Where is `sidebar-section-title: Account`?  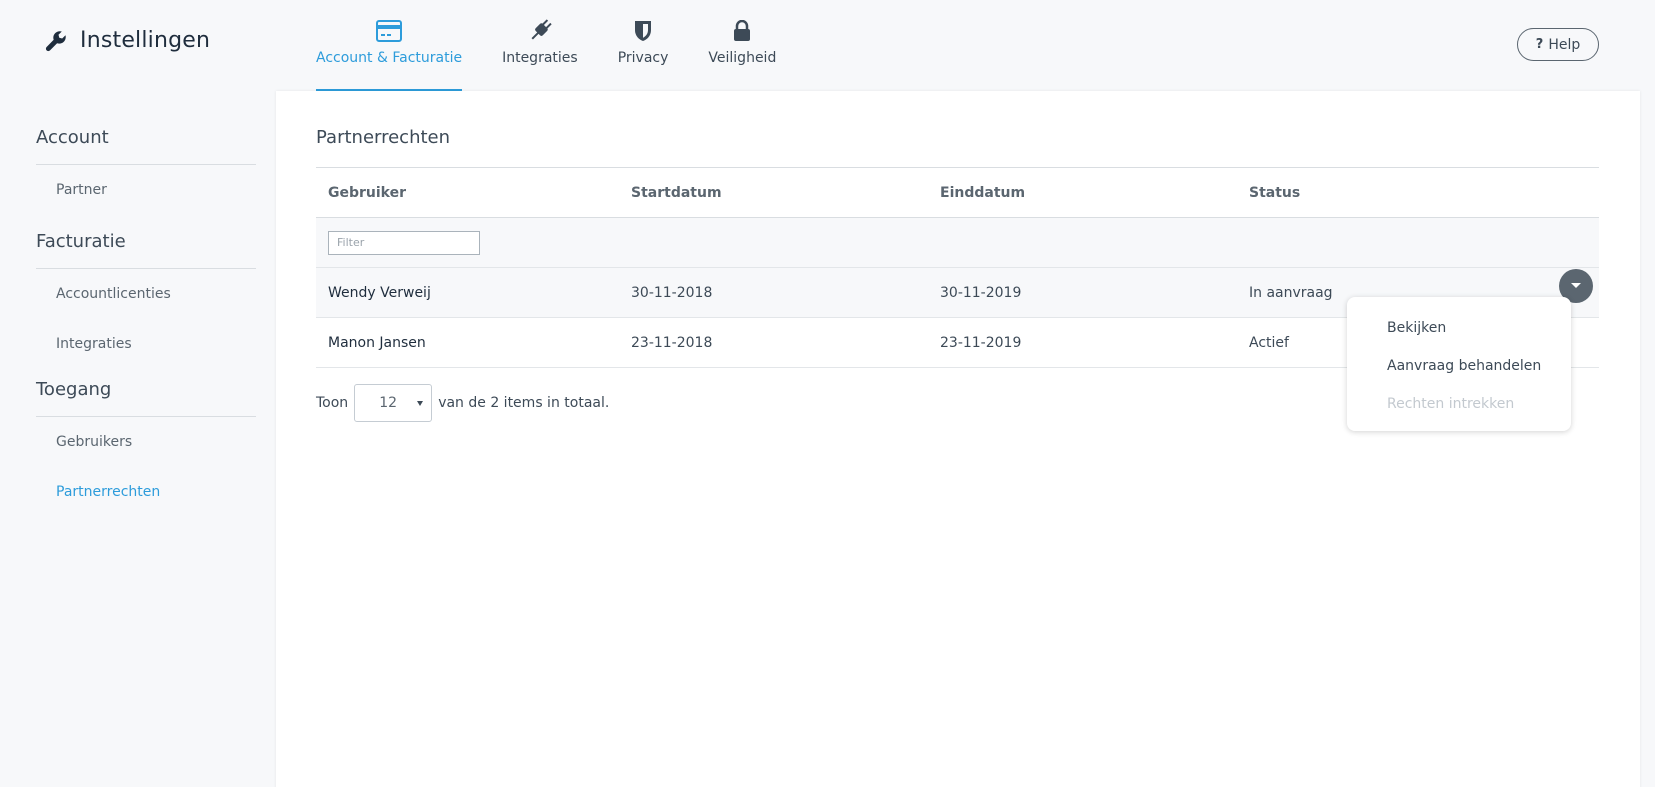 sidebar-section-title: Account is located at coordinates (146, 128).